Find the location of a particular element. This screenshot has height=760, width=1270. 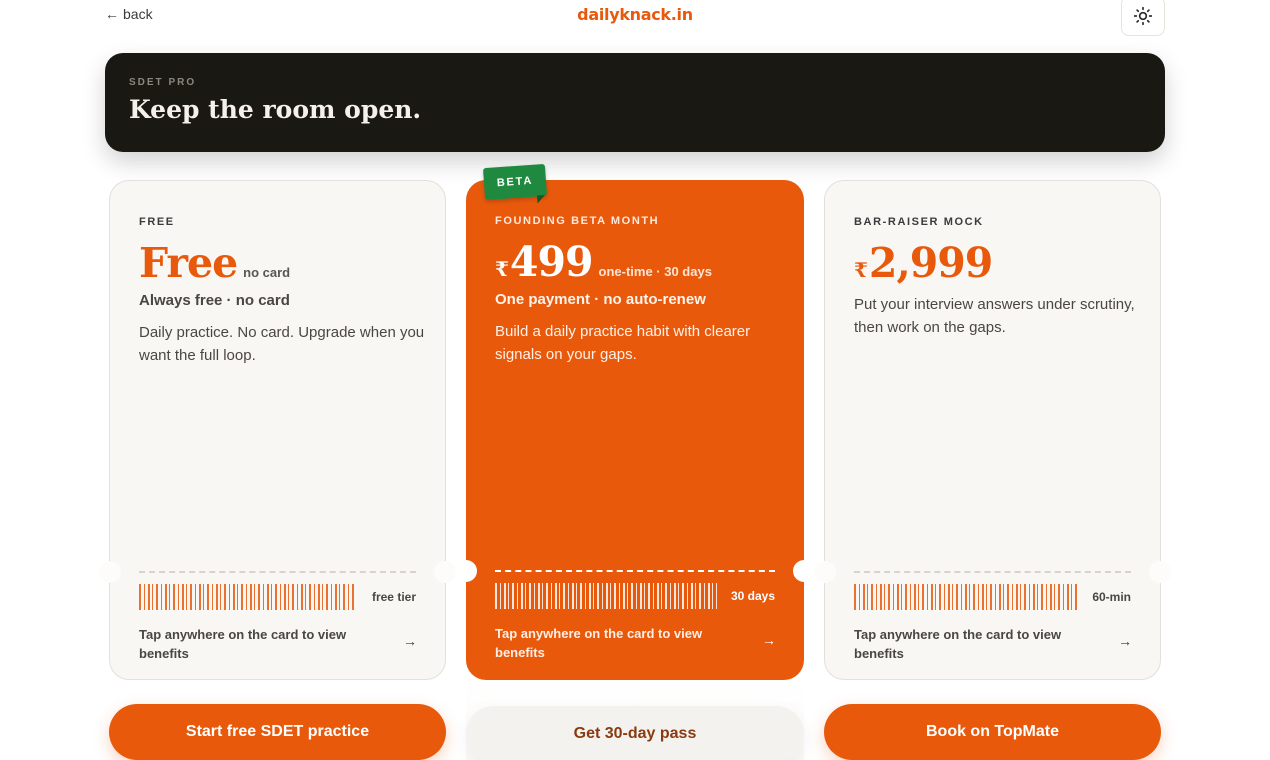

theme-toggle-button is located at coordinates (1143, 18).